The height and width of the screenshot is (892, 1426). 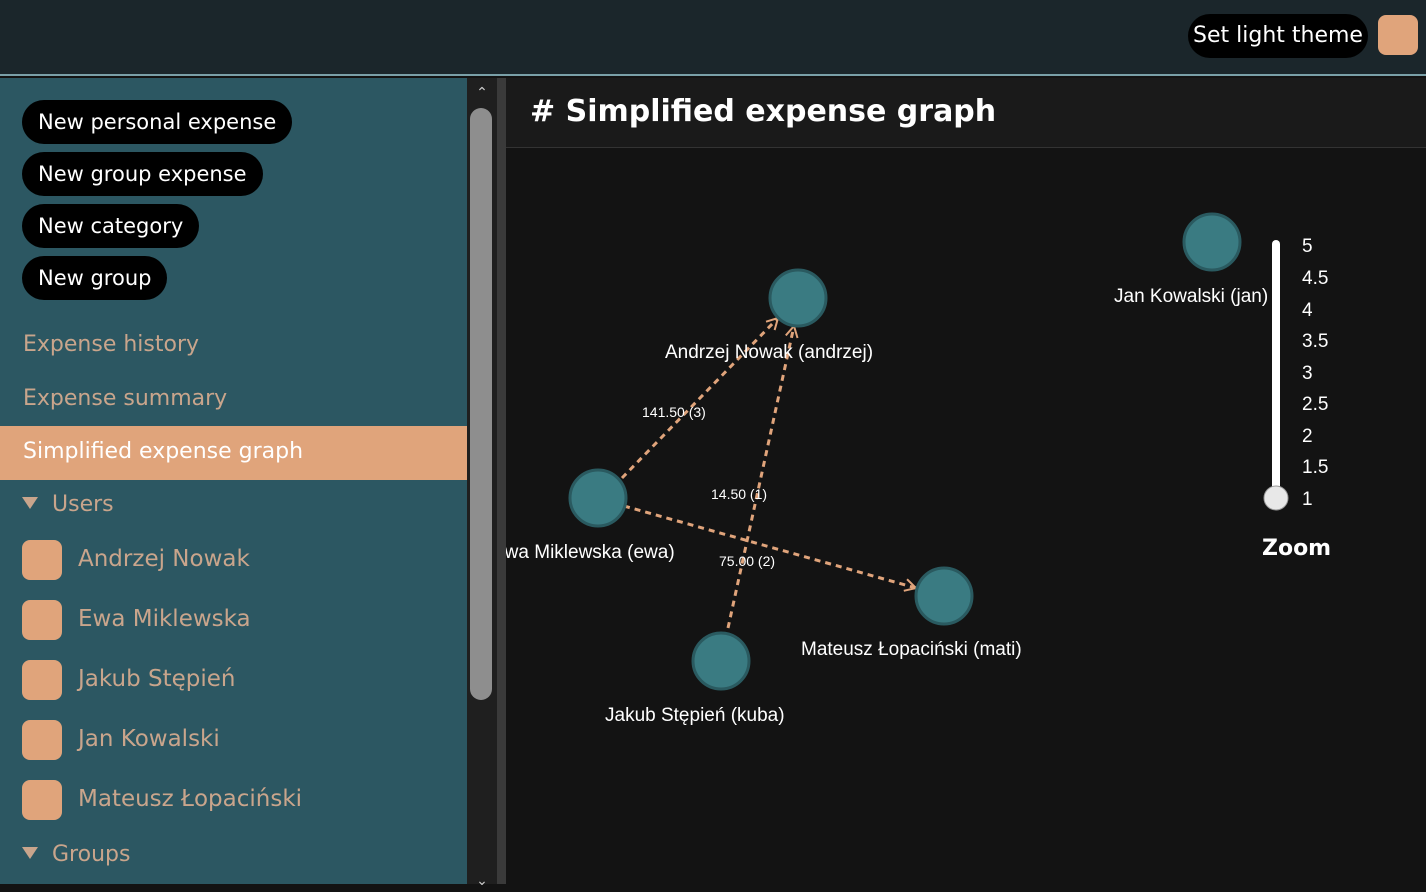 I want to click on zoom-tick: 3.5, so click(x=1315, y=341).